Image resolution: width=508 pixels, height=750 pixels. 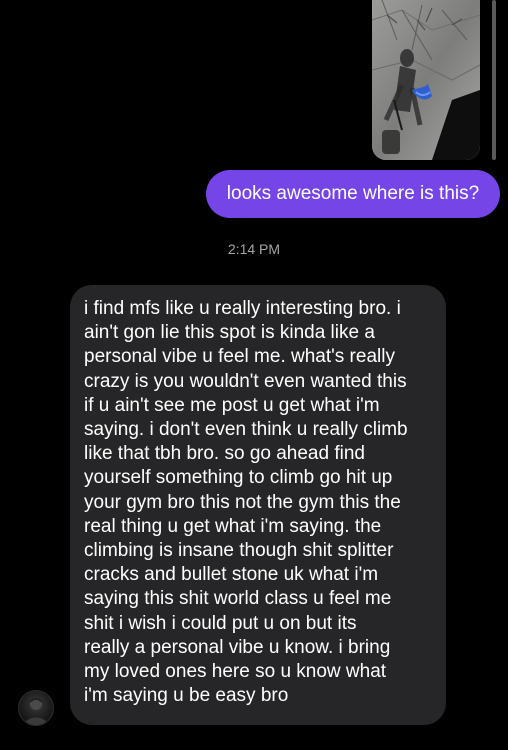 I want to click on received-message-line: your gym bro this not the gym this the, so click(x=242, y=502).